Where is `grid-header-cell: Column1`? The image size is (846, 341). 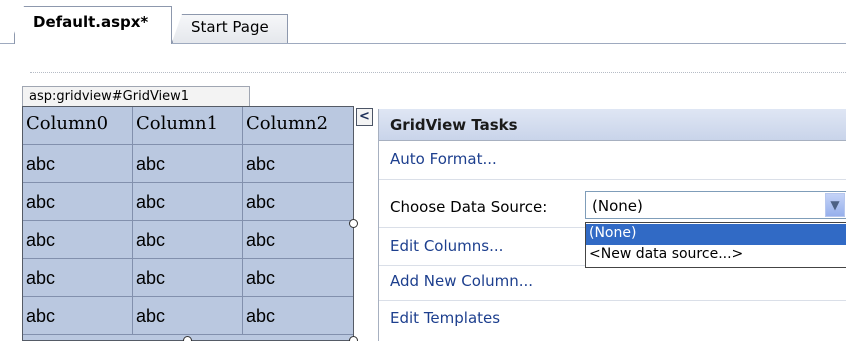
grid-header-cell: Column1 is located at coordinates (188, 126).